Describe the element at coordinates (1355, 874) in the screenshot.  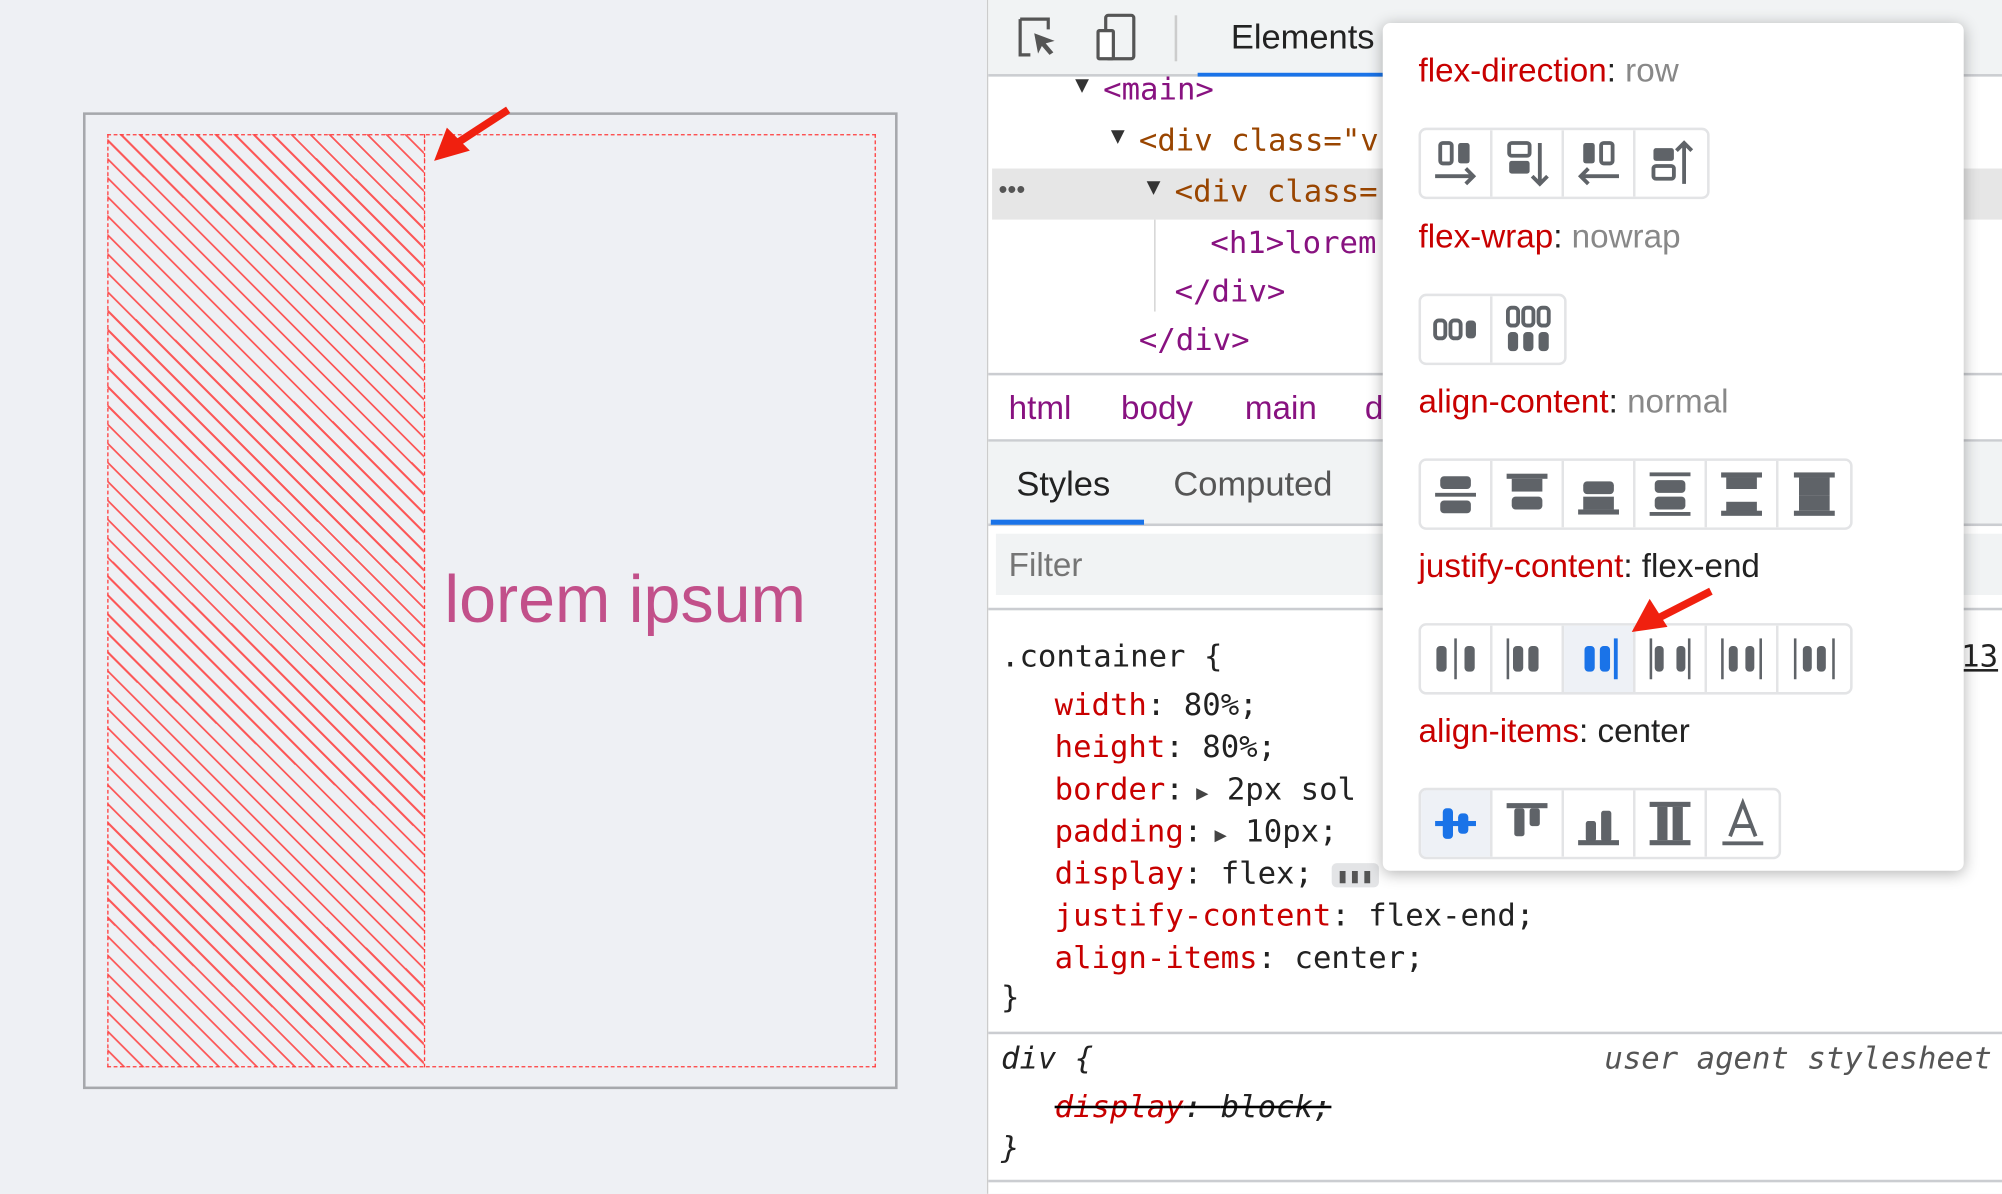
I see `flexbox-editor-icon: ▮▮▮` at that location.